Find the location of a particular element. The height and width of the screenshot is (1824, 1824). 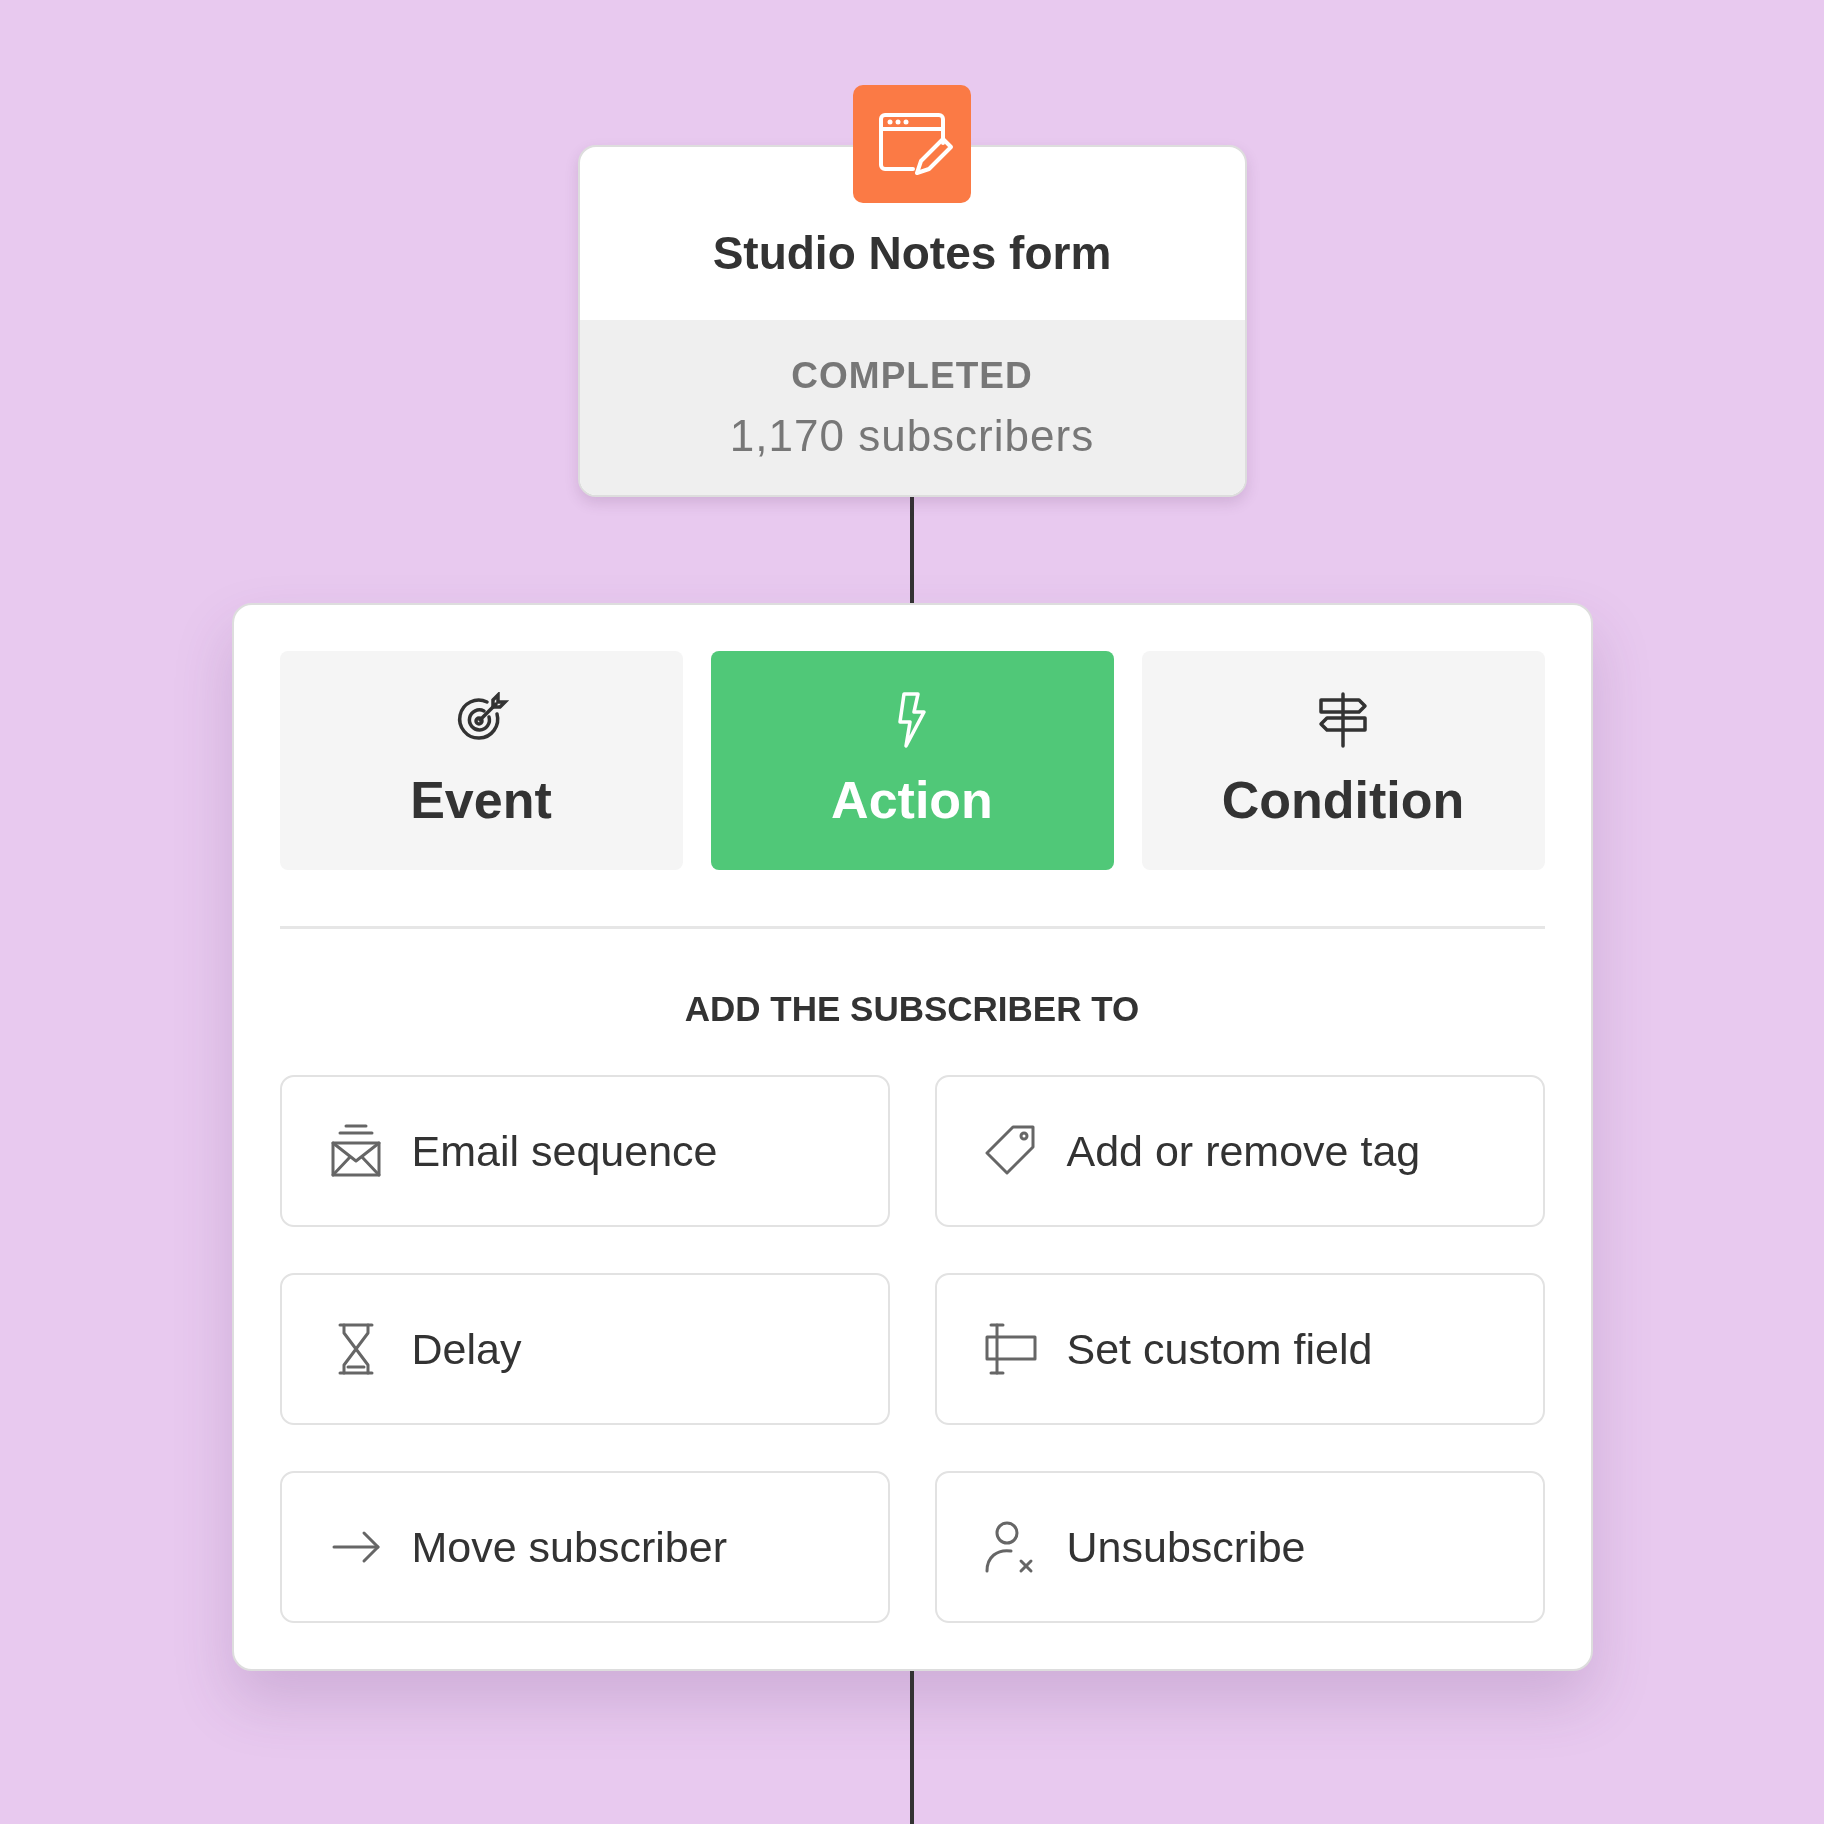

subscriber-count: 1,170 subscribers is located at coordinates (912, 435).